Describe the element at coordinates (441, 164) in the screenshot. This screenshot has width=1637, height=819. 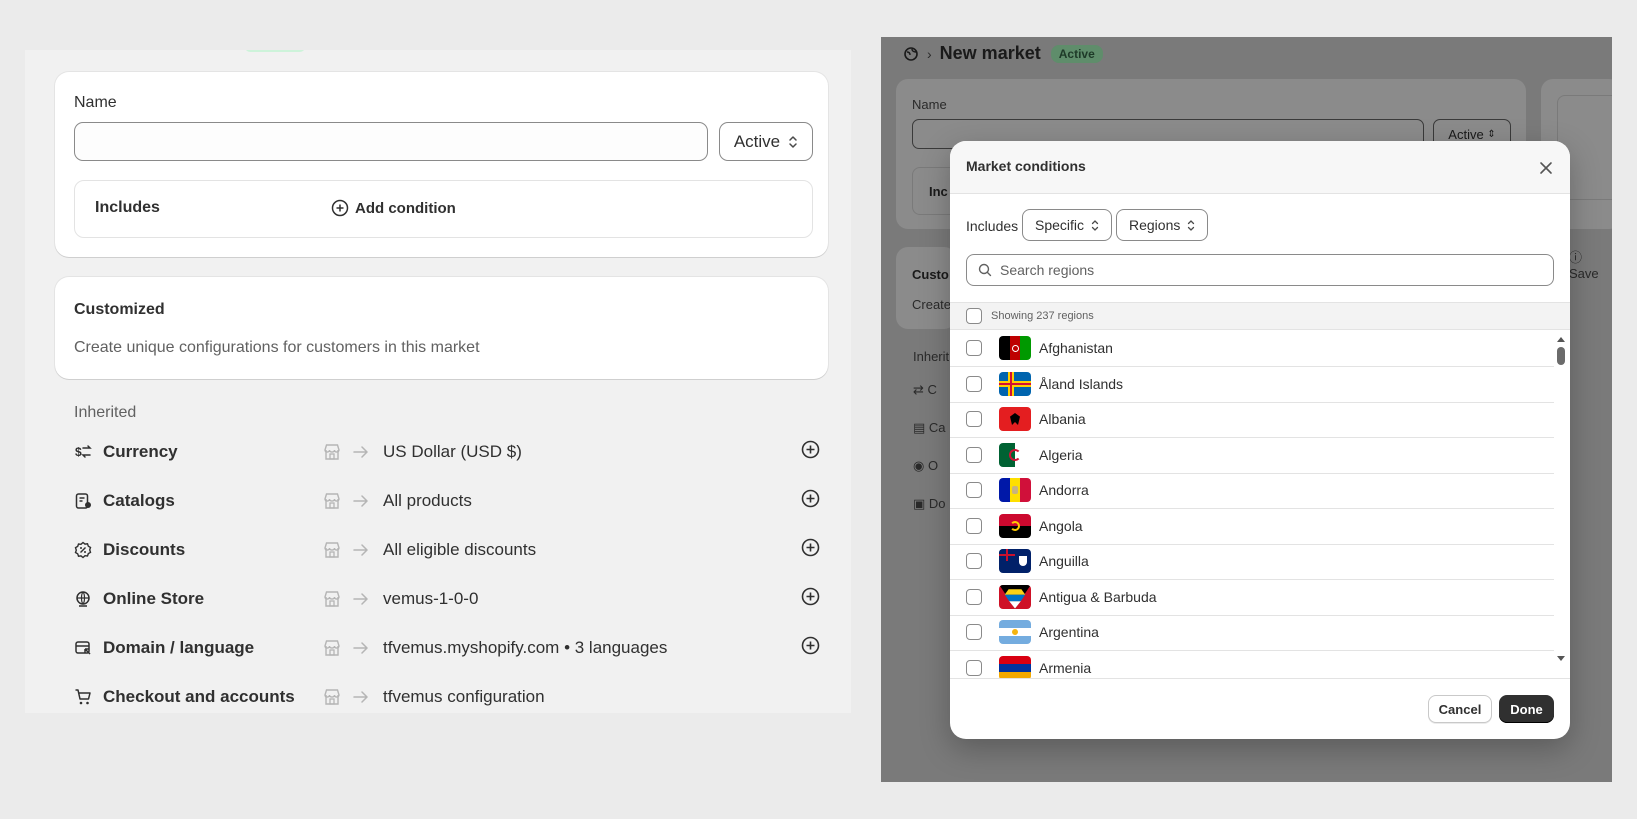
I see `name-card: Name Active Includes Add condition` at that location.